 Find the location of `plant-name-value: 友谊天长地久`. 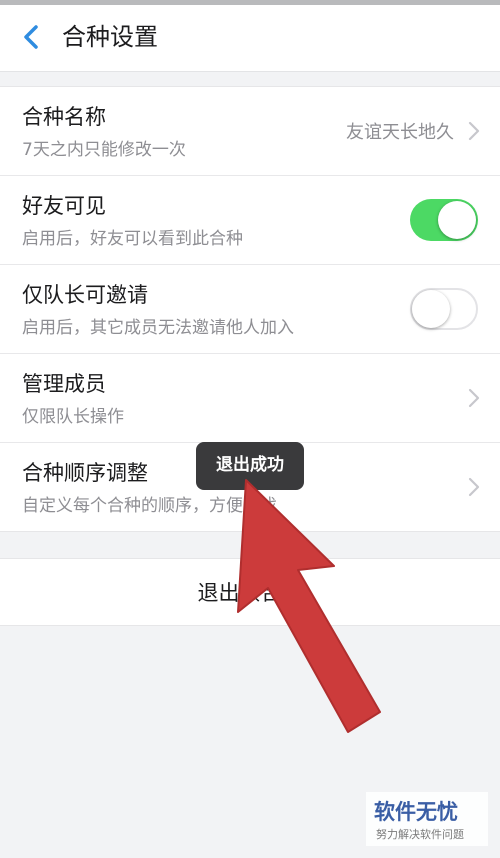

plant-name-value: 友谊天长地久 is located at coordinates (400, 132).